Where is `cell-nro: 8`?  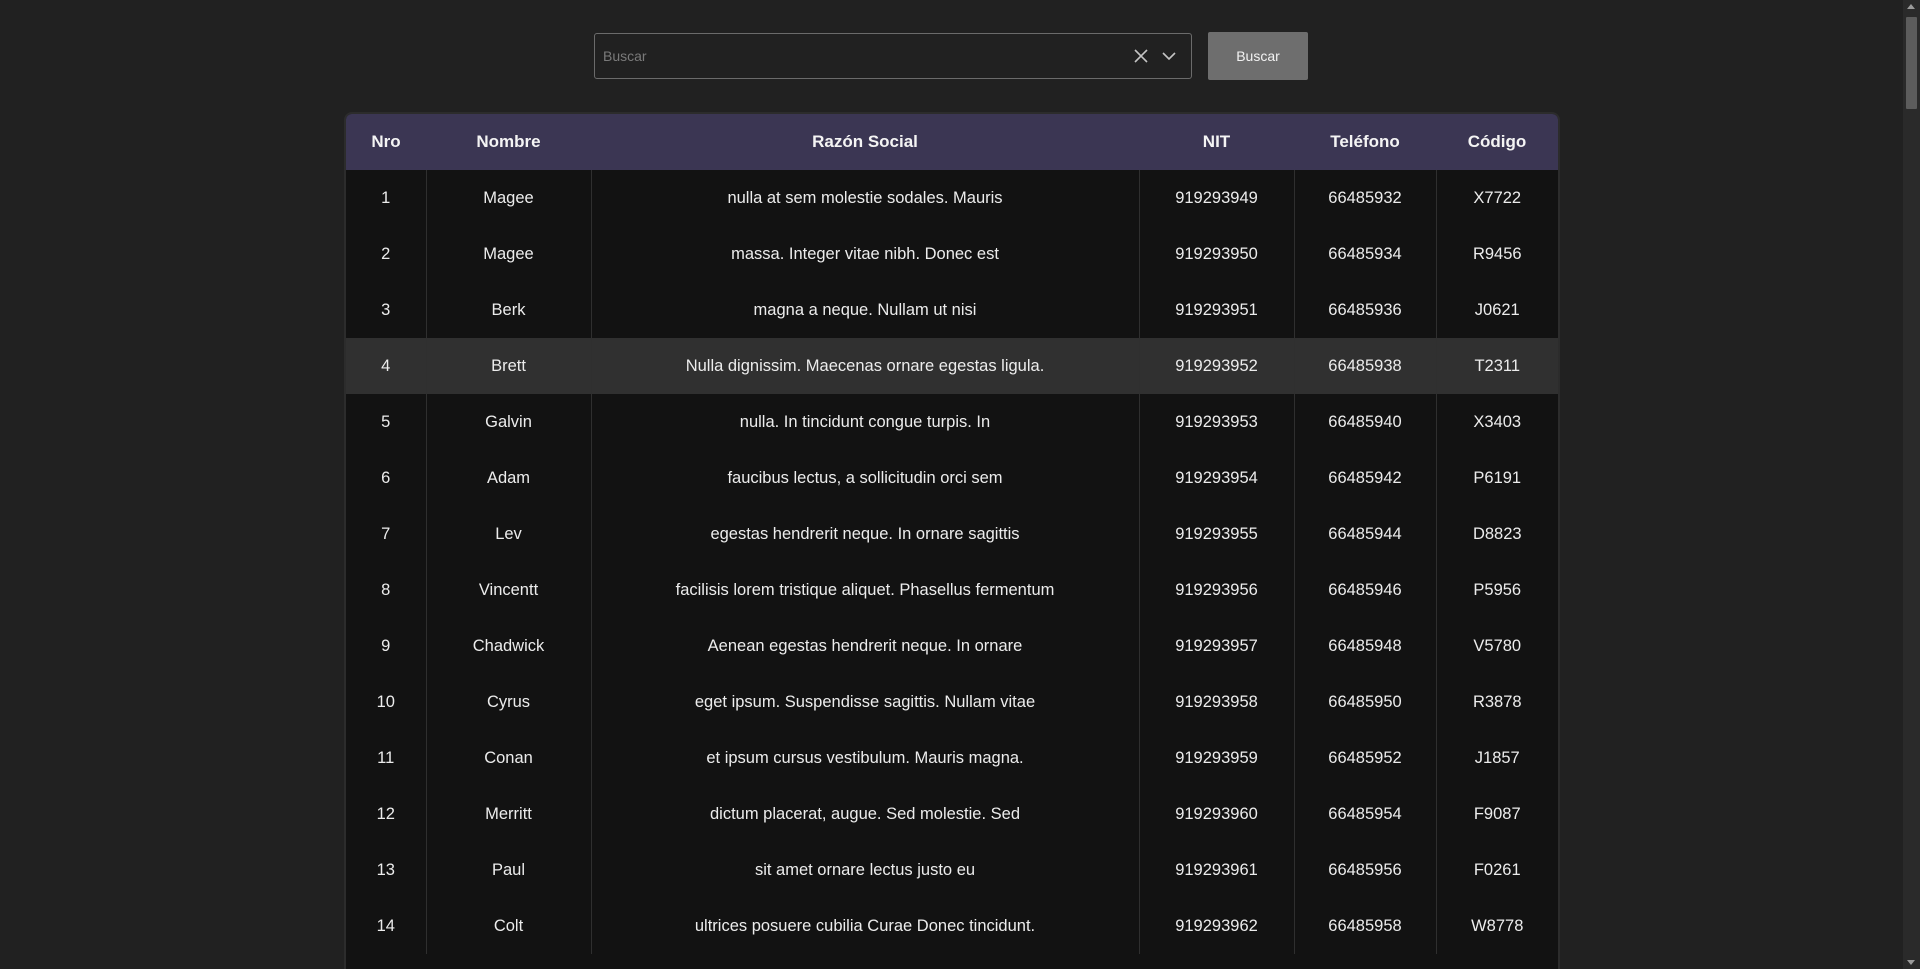
cell-nro: 8 is located at coordinates (386, 589).